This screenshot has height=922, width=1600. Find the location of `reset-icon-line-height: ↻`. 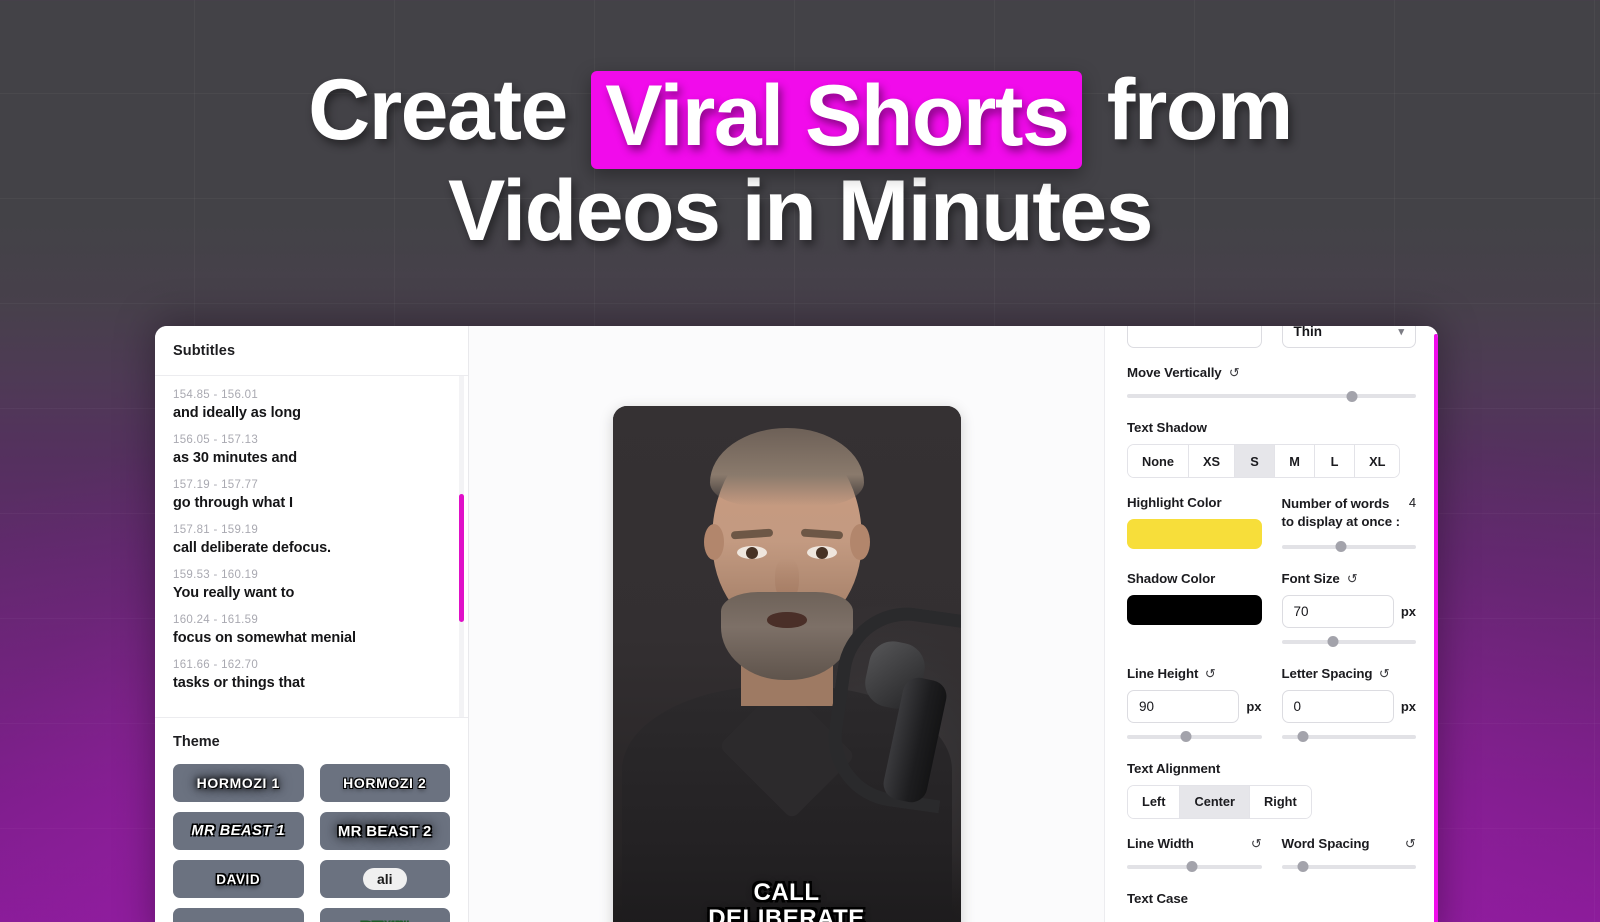

reset-icon-line-height: ↻ is located at coordinates (1210, 673).